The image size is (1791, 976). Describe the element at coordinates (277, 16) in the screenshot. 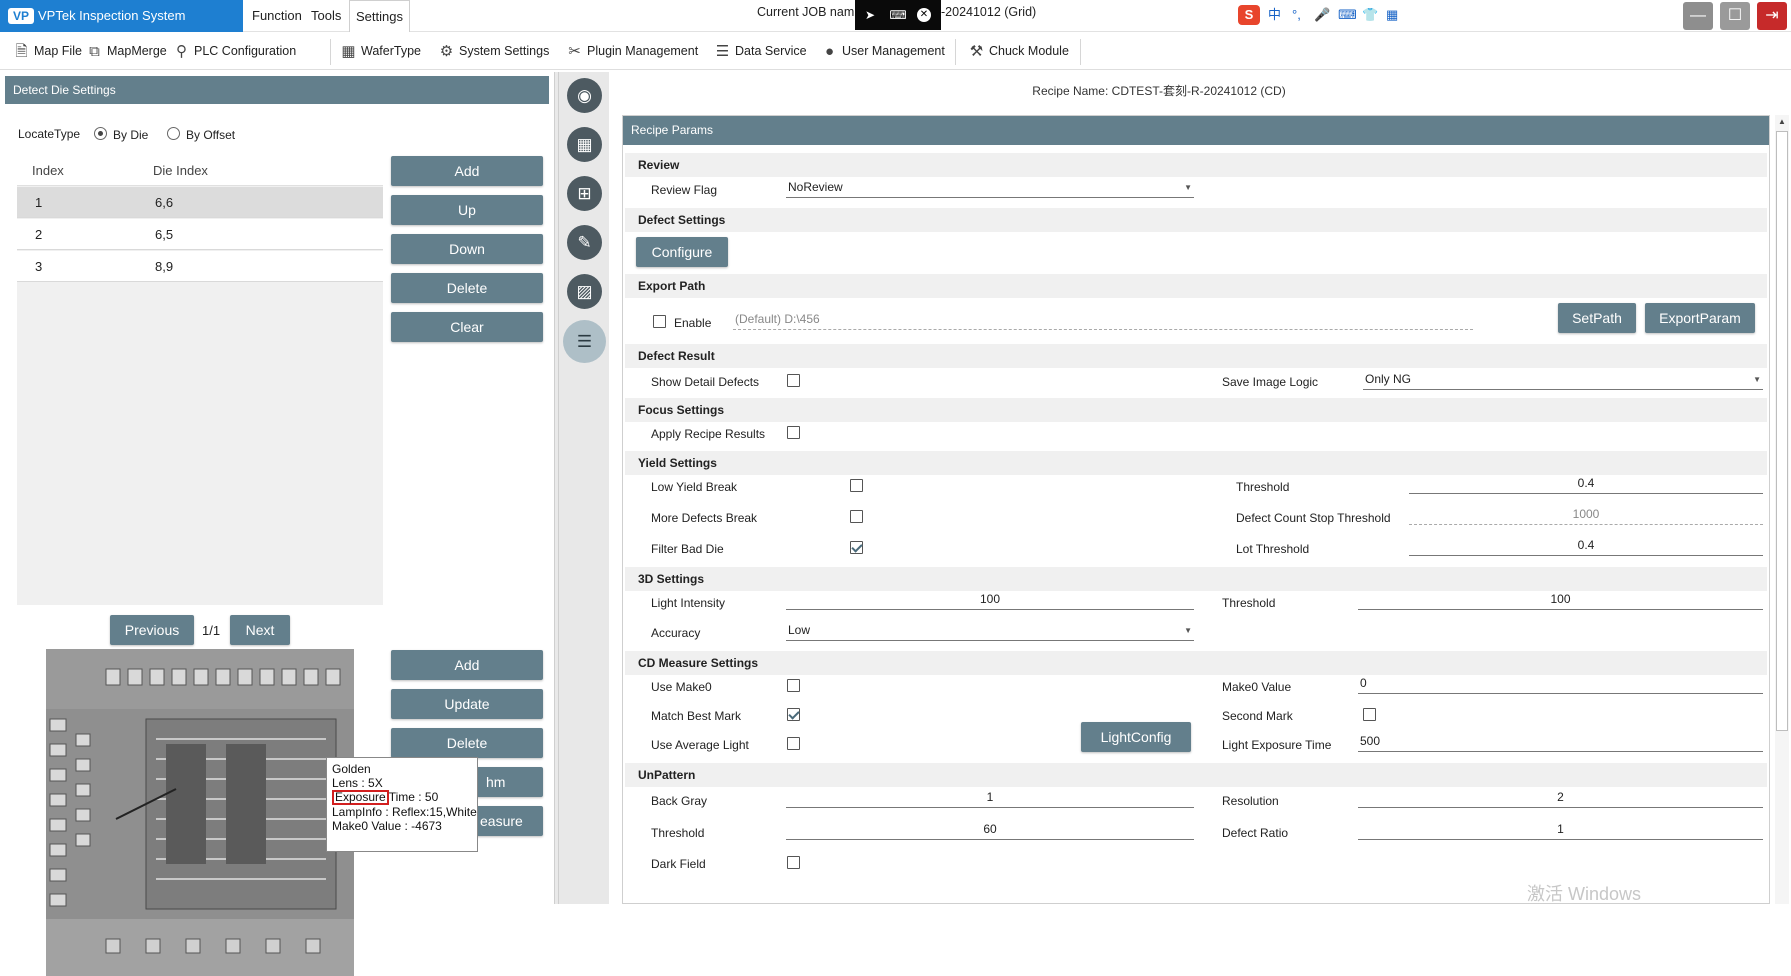

I see `menu-function: Function` at that location.